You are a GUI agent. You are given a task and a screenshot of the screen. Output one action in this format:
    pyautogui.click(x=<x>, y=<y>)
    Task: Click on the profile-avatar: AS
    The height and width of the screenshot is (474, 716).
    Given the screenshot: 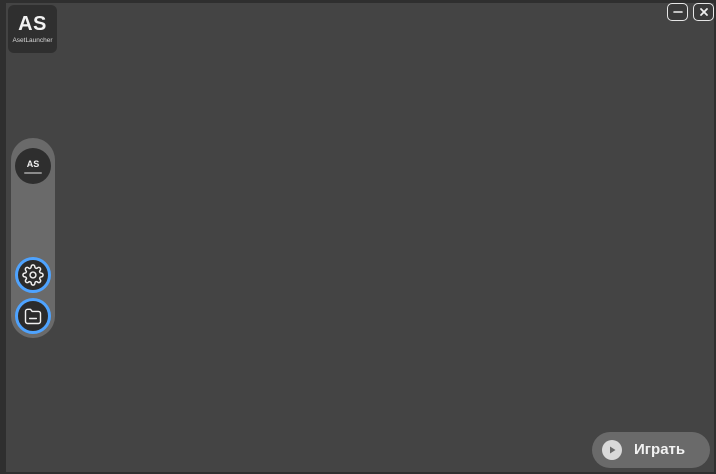 What is the action you would take?
    pyautogui.click(x=33, y=166)
    